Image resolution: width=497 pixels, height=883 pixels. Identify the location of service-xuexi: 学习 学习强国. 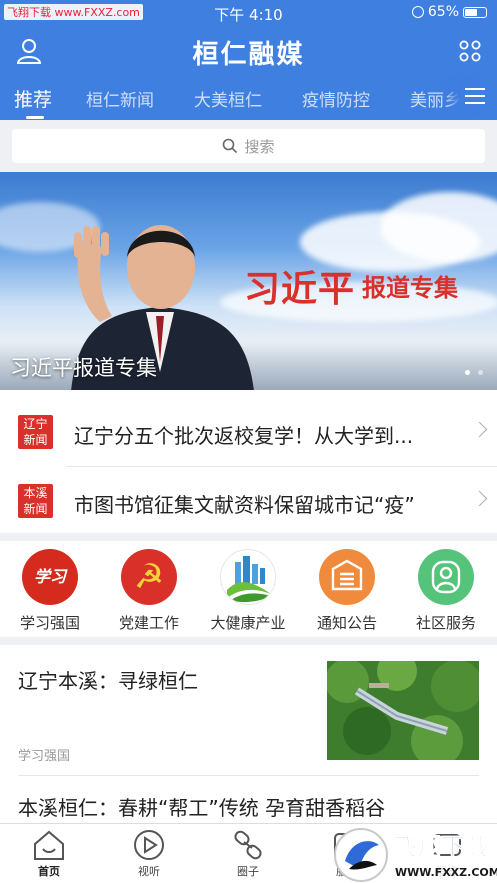
(50, 591).